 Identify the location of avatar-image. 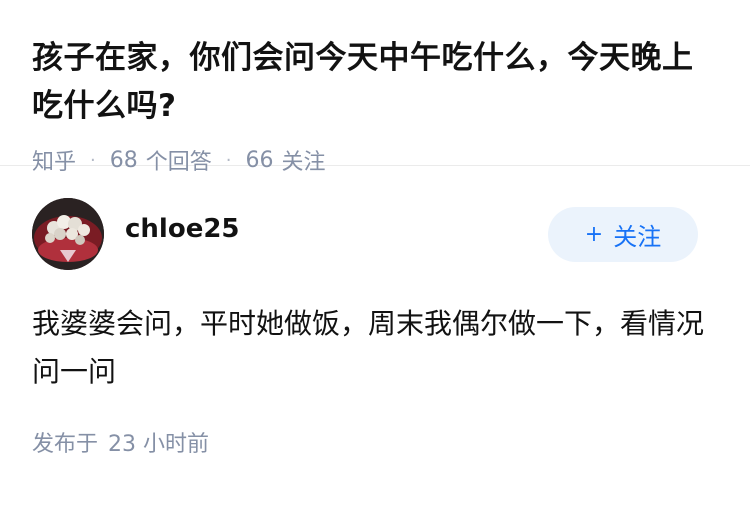
(68, 234).